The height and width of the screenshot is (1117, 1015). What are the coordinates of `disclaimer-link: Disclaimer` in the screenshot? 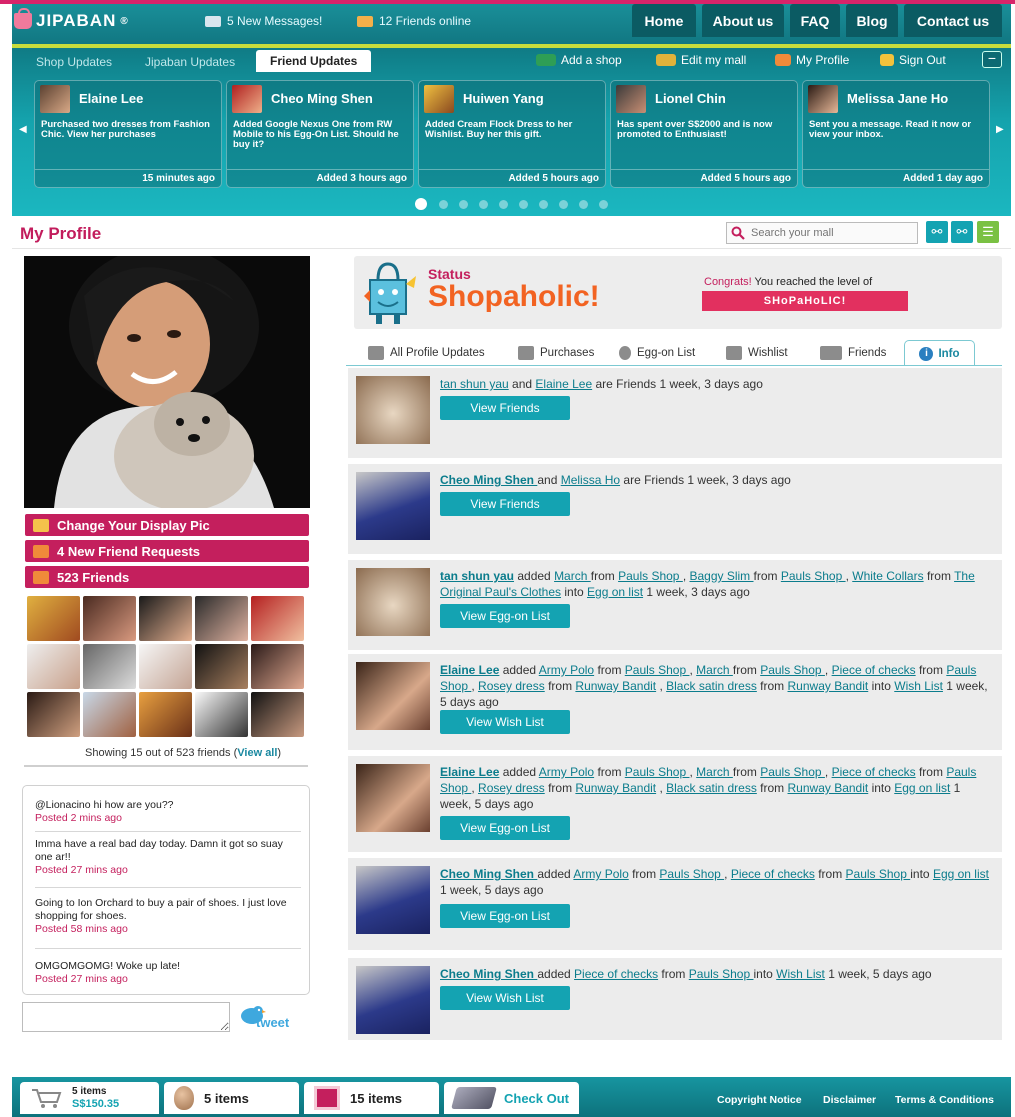 It's located at (849, 1100).